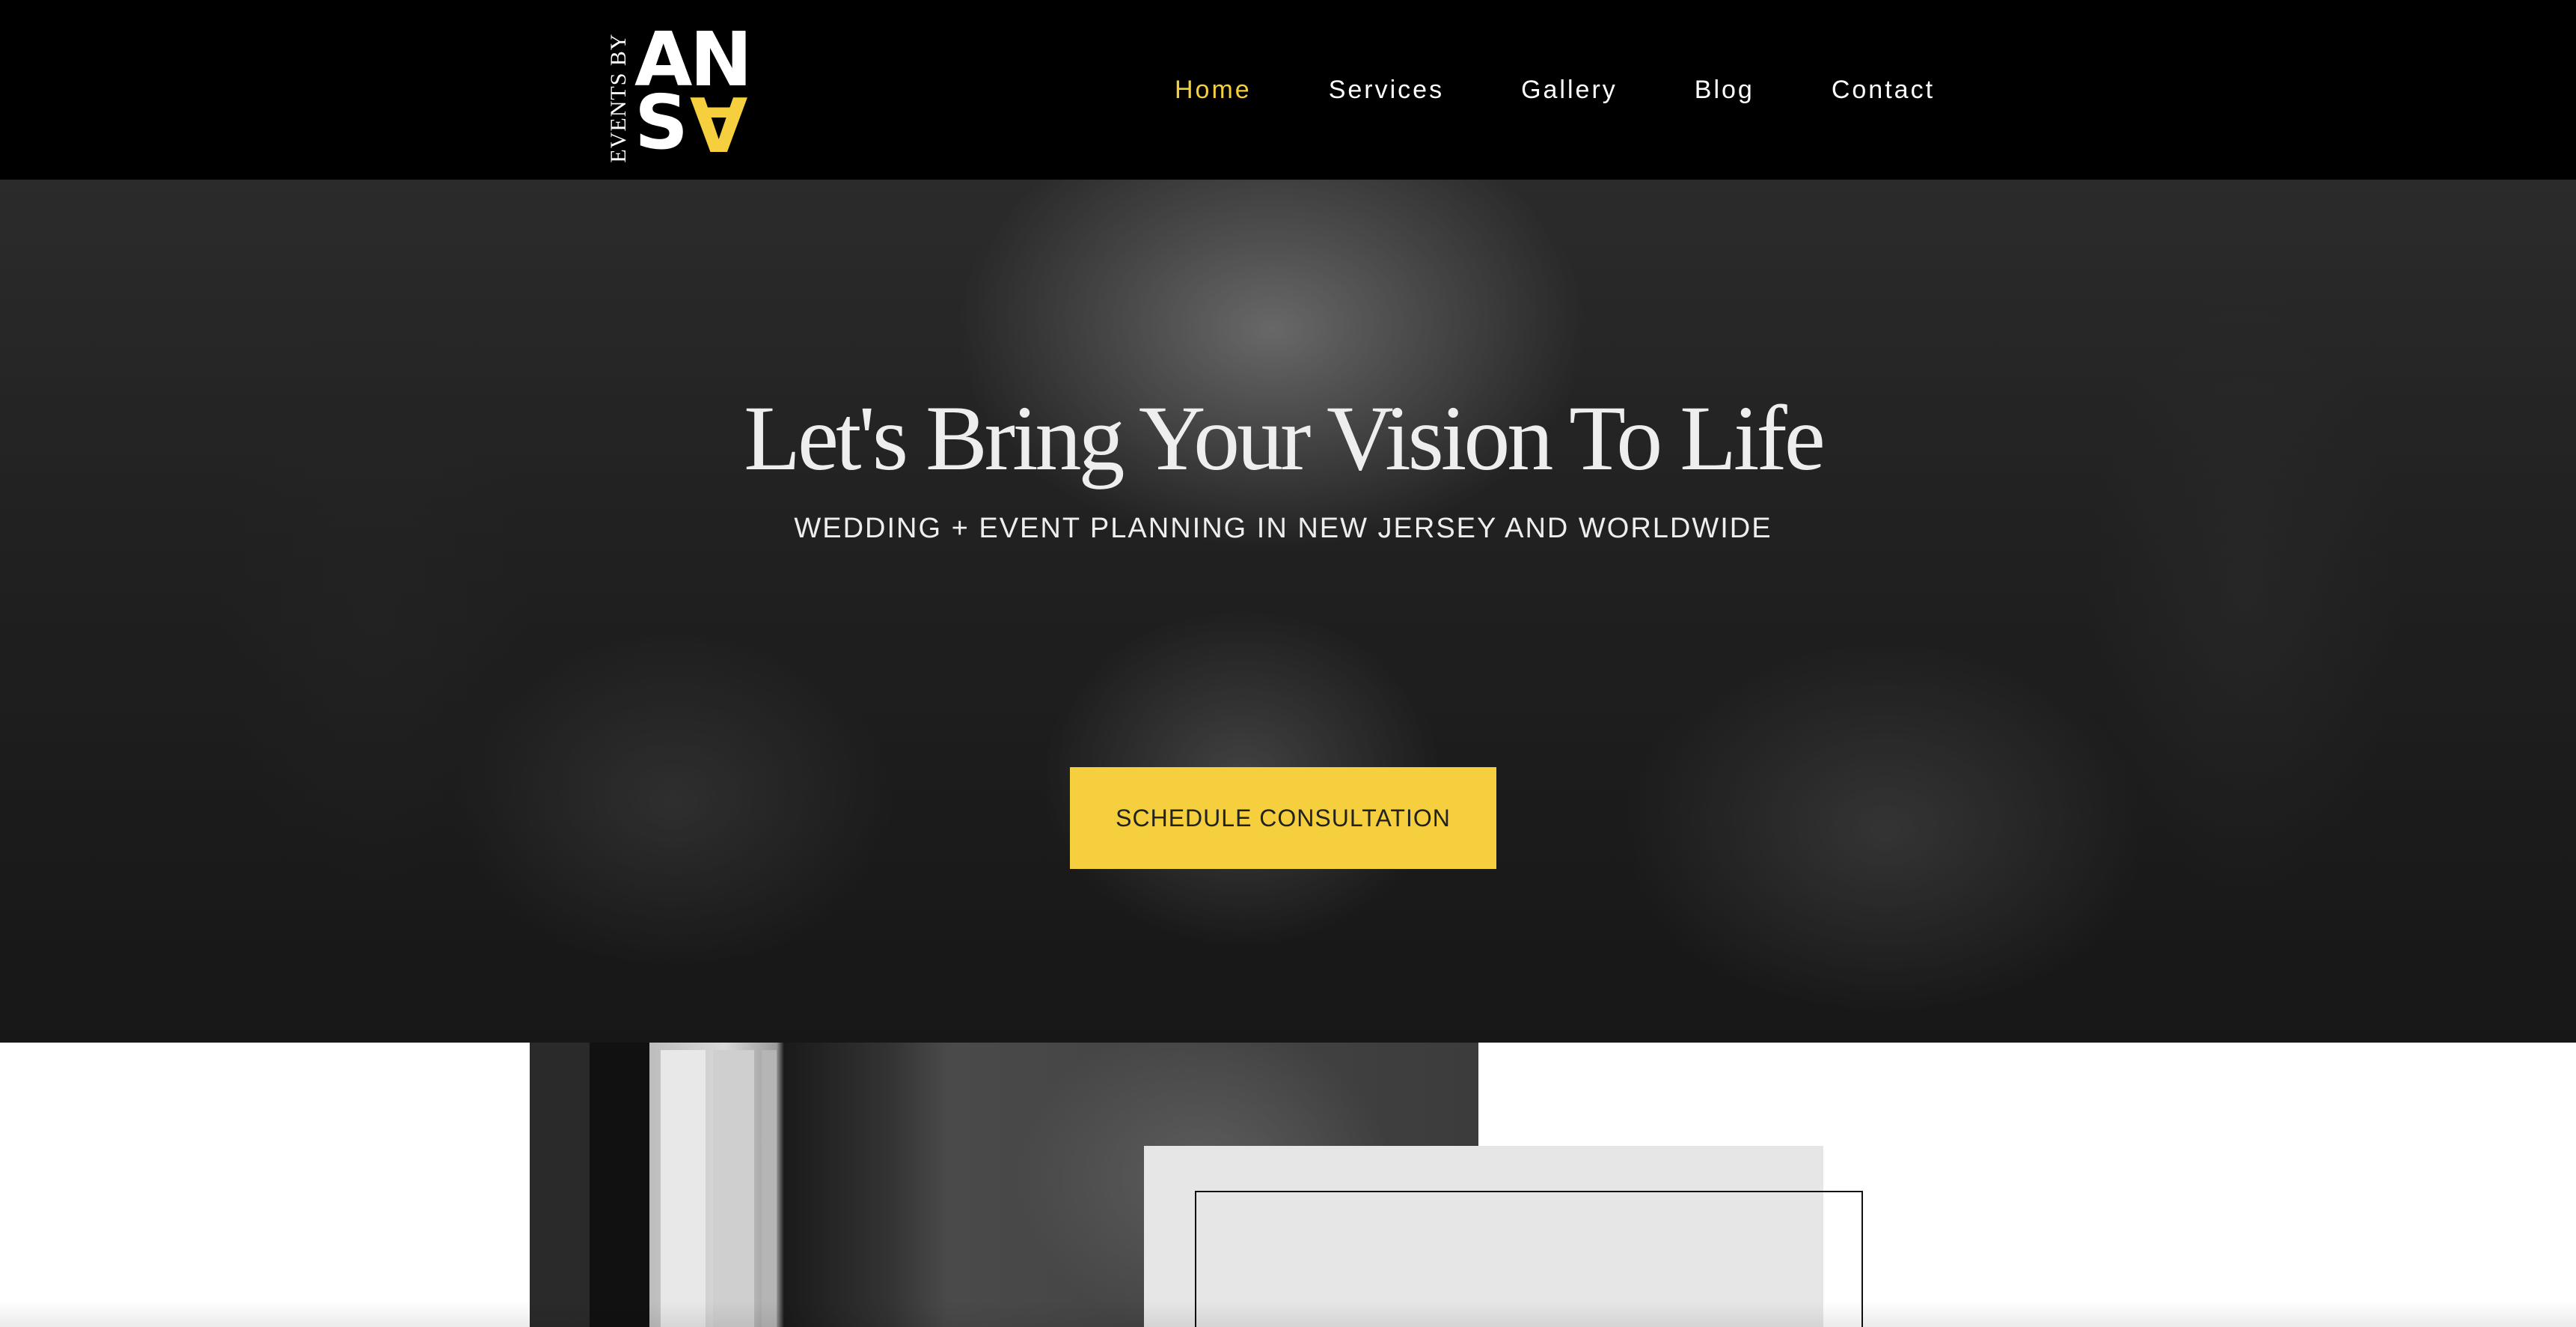 This screenshot has width=2576, height=1327. Describe the element at coordinates (1288, 1314) in the screenshot. I see `scroll-shadow` at that location.